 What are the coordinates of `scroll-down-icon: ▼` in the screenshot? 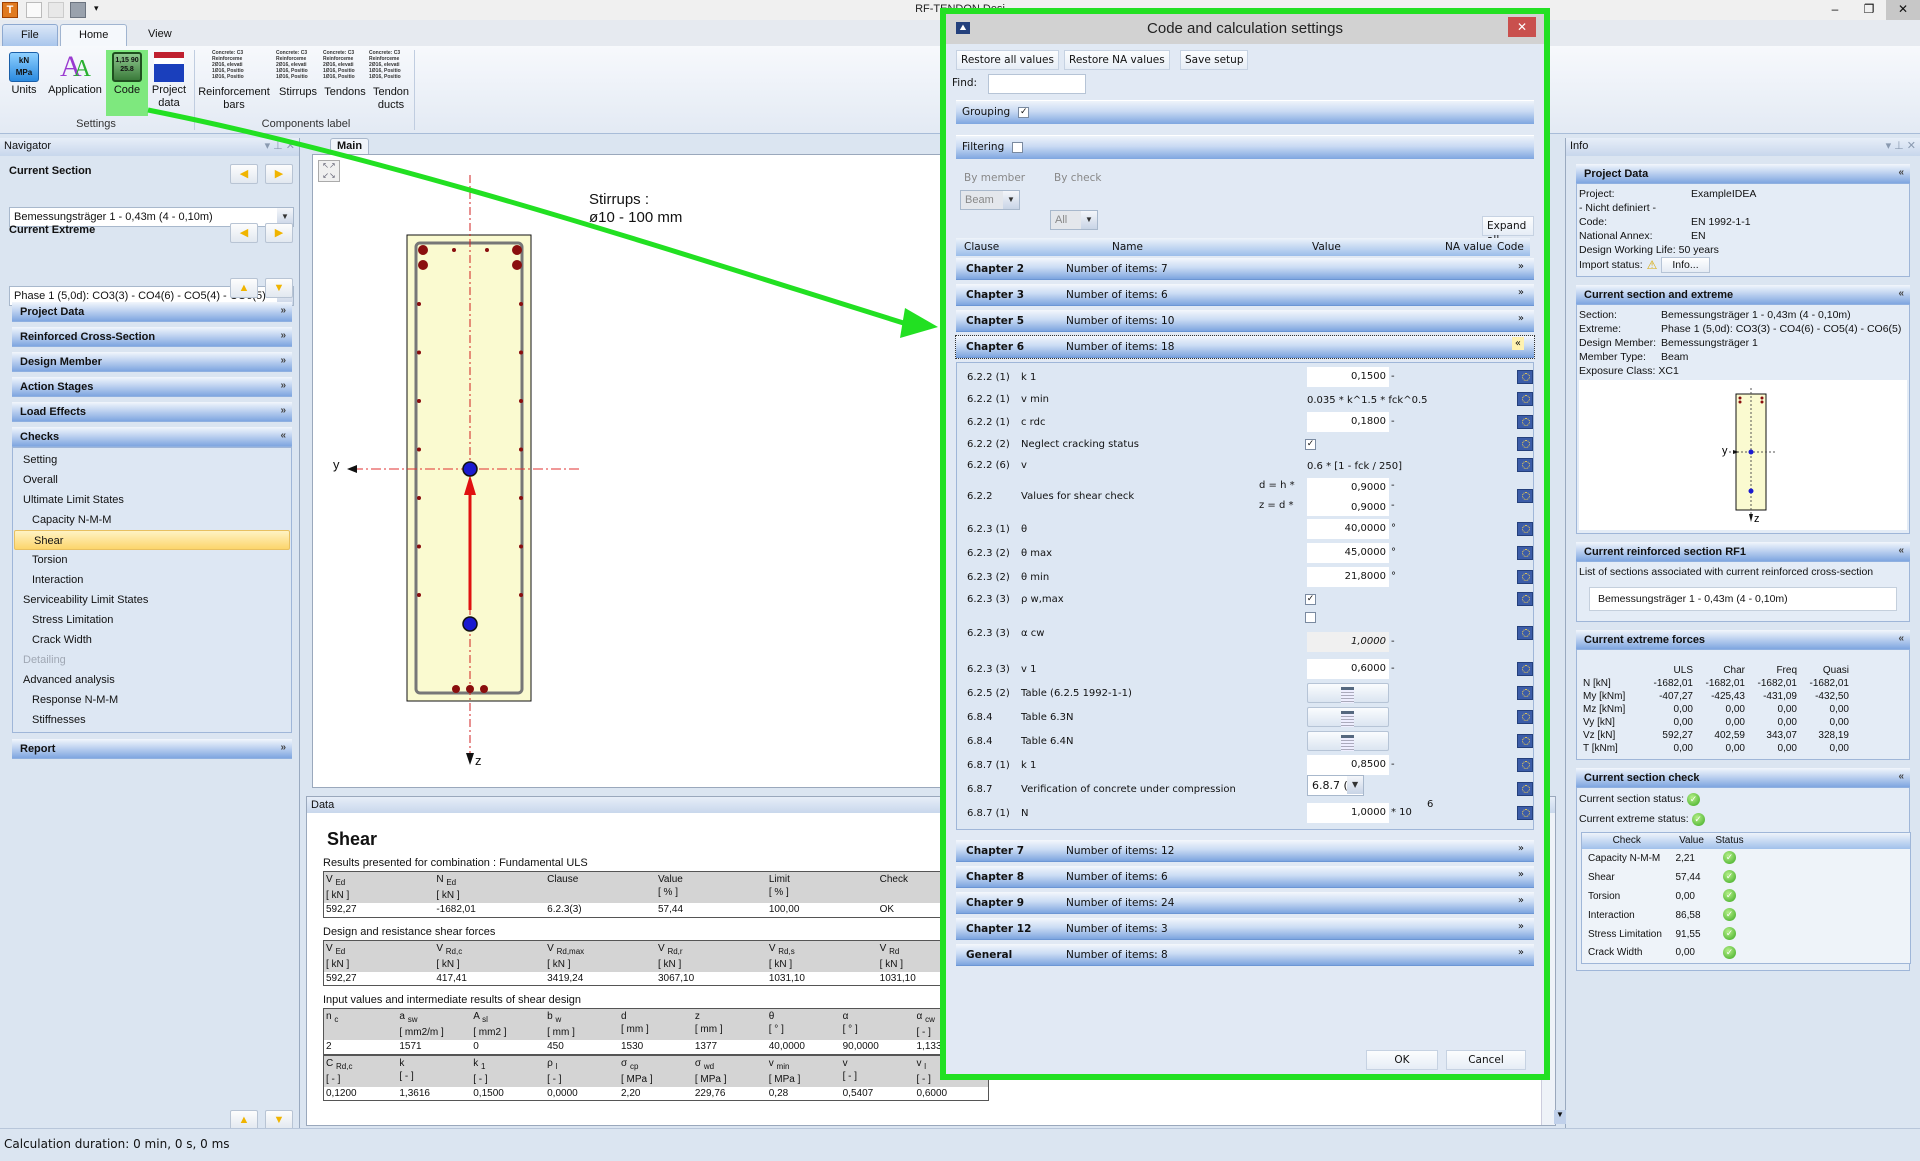 It's located at (1560, 1117).